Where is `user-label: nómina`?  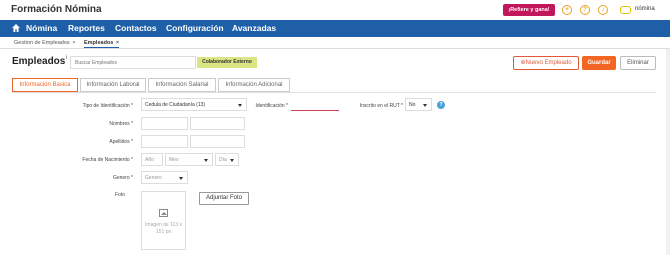 user-label: nómina is located at coordinates (645, 9).